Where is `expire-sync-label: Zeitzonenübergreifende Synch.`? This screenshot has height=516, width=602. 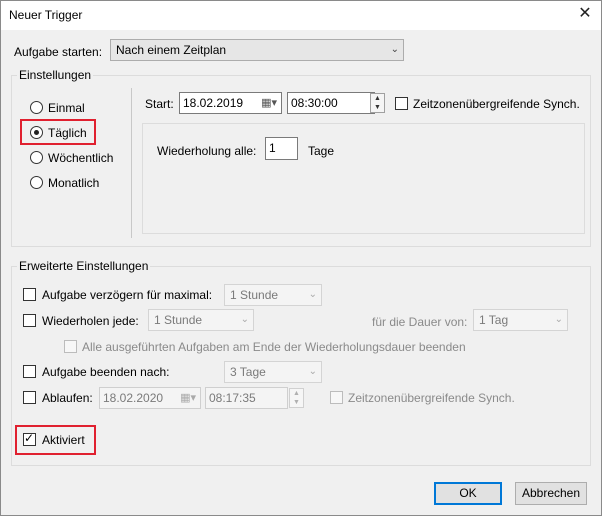
expire-sync-label: Zeitzonenübergreifende Synch. is located at coordinates (431, 398).